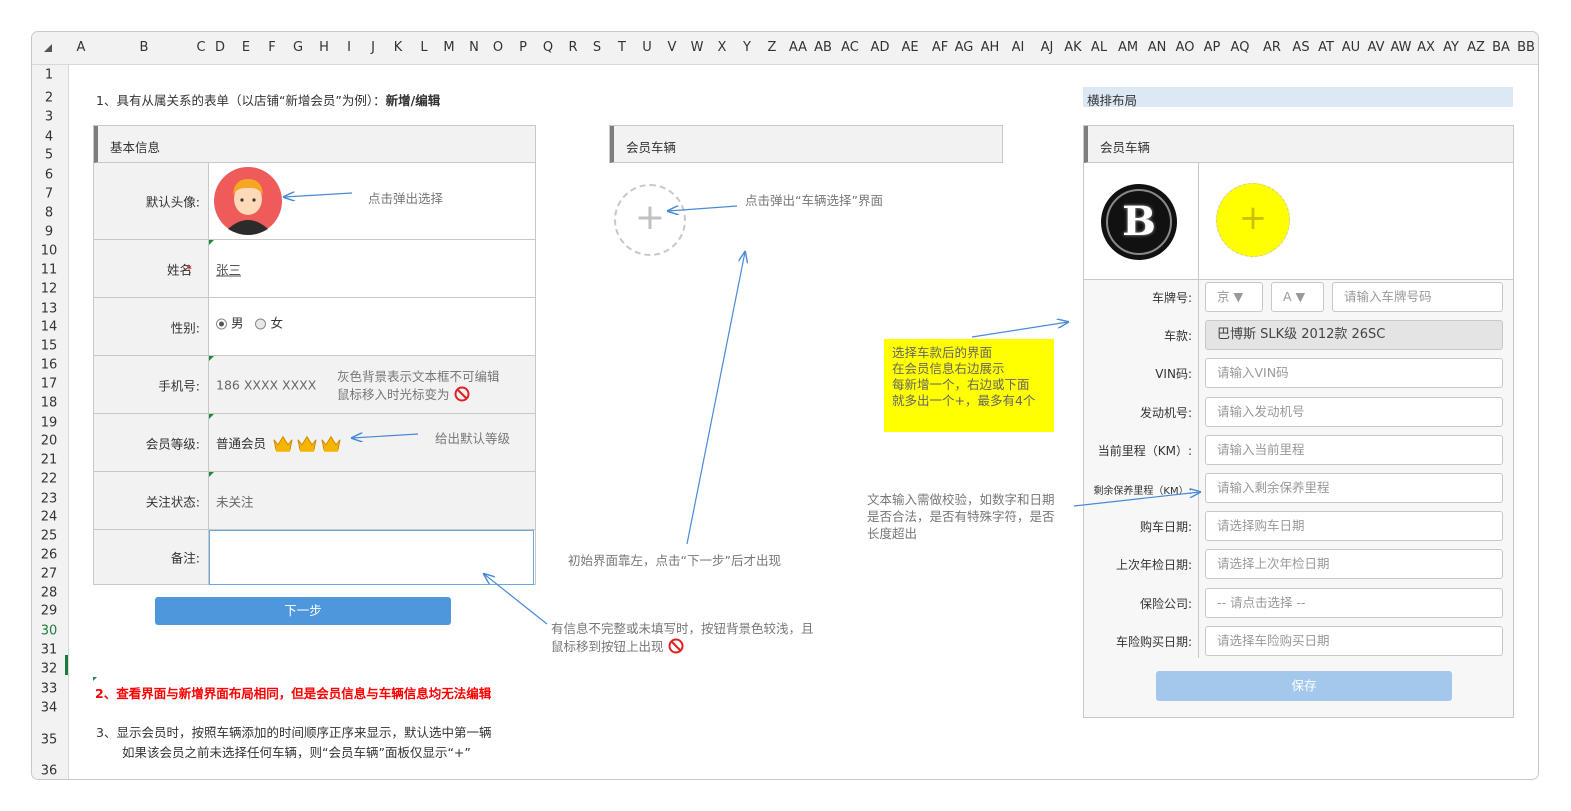 The image size is (1571, 811). What do you see at coordinates (318, 195) in the screenshot?
I see `arrow-avatar` at bounding box center [318, 195].